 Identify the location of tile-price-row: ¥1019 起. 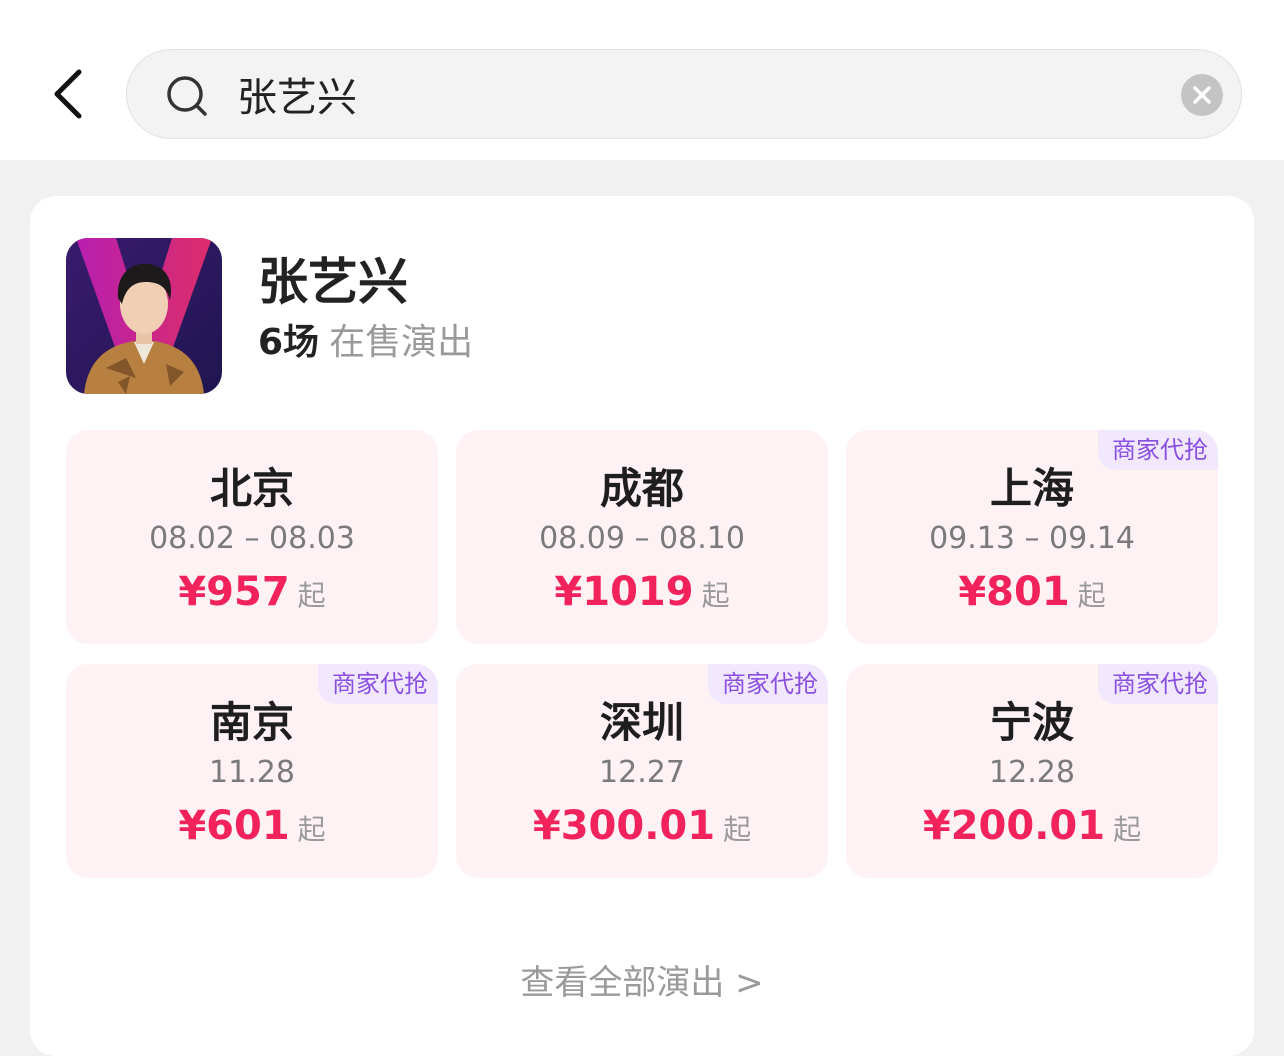
(642, 596).